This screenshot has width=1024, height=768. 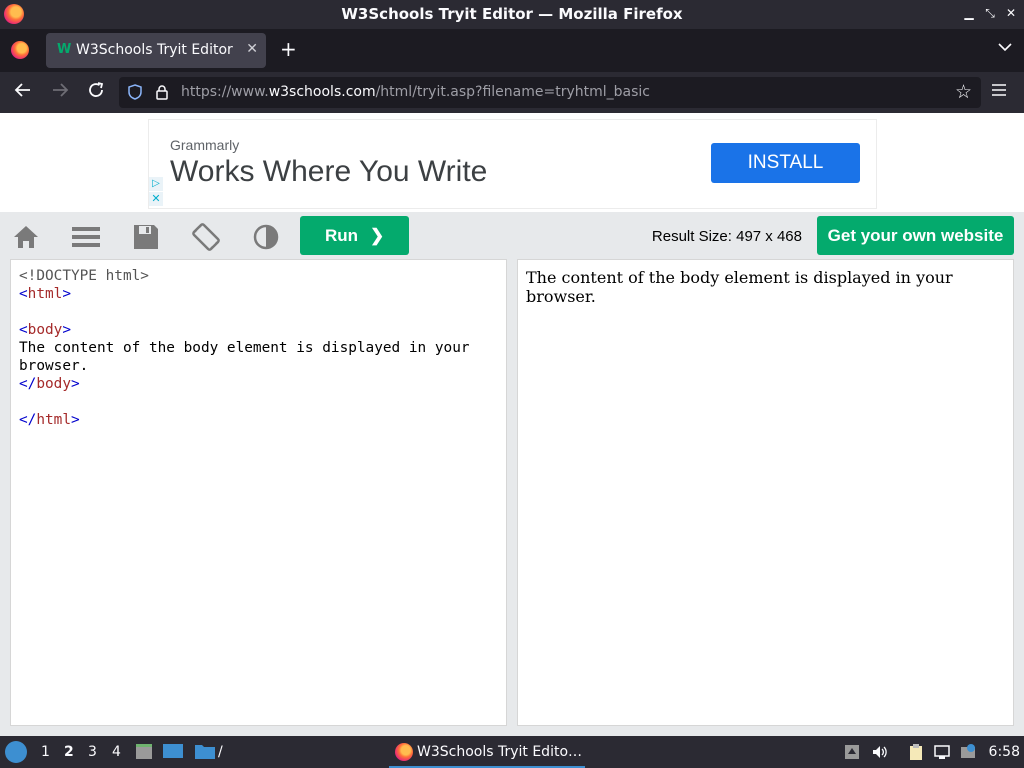 I want to click on menu-hamburger-icon, so click(x=999, y=92).